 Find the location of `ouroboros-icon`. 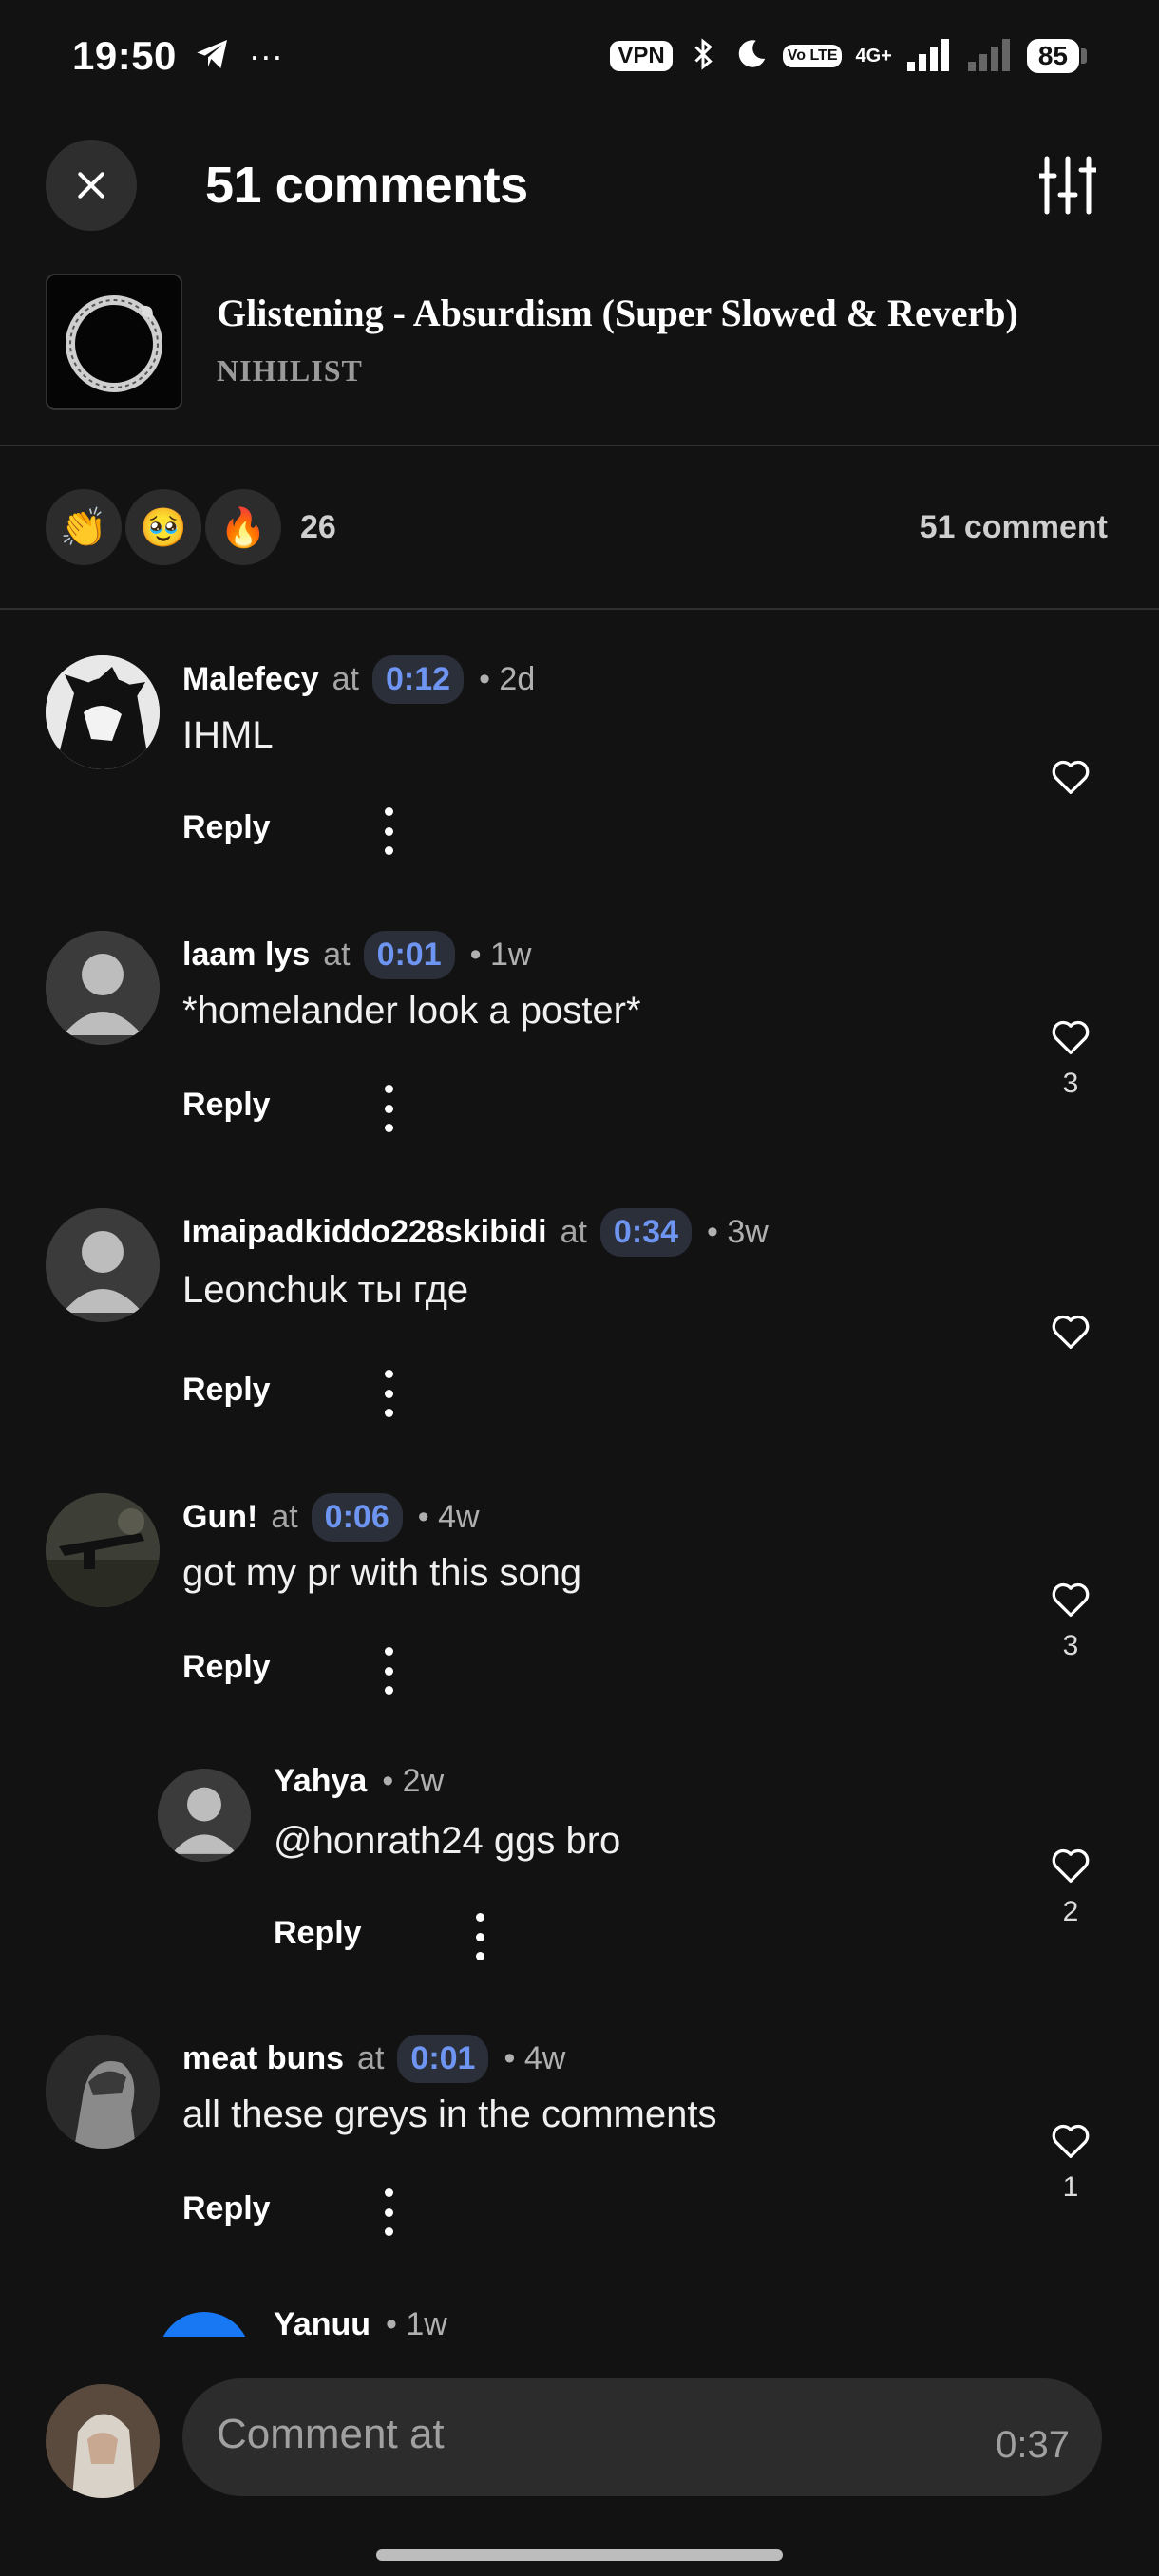

ouroboros-icon is located at coordinates (114, 343).